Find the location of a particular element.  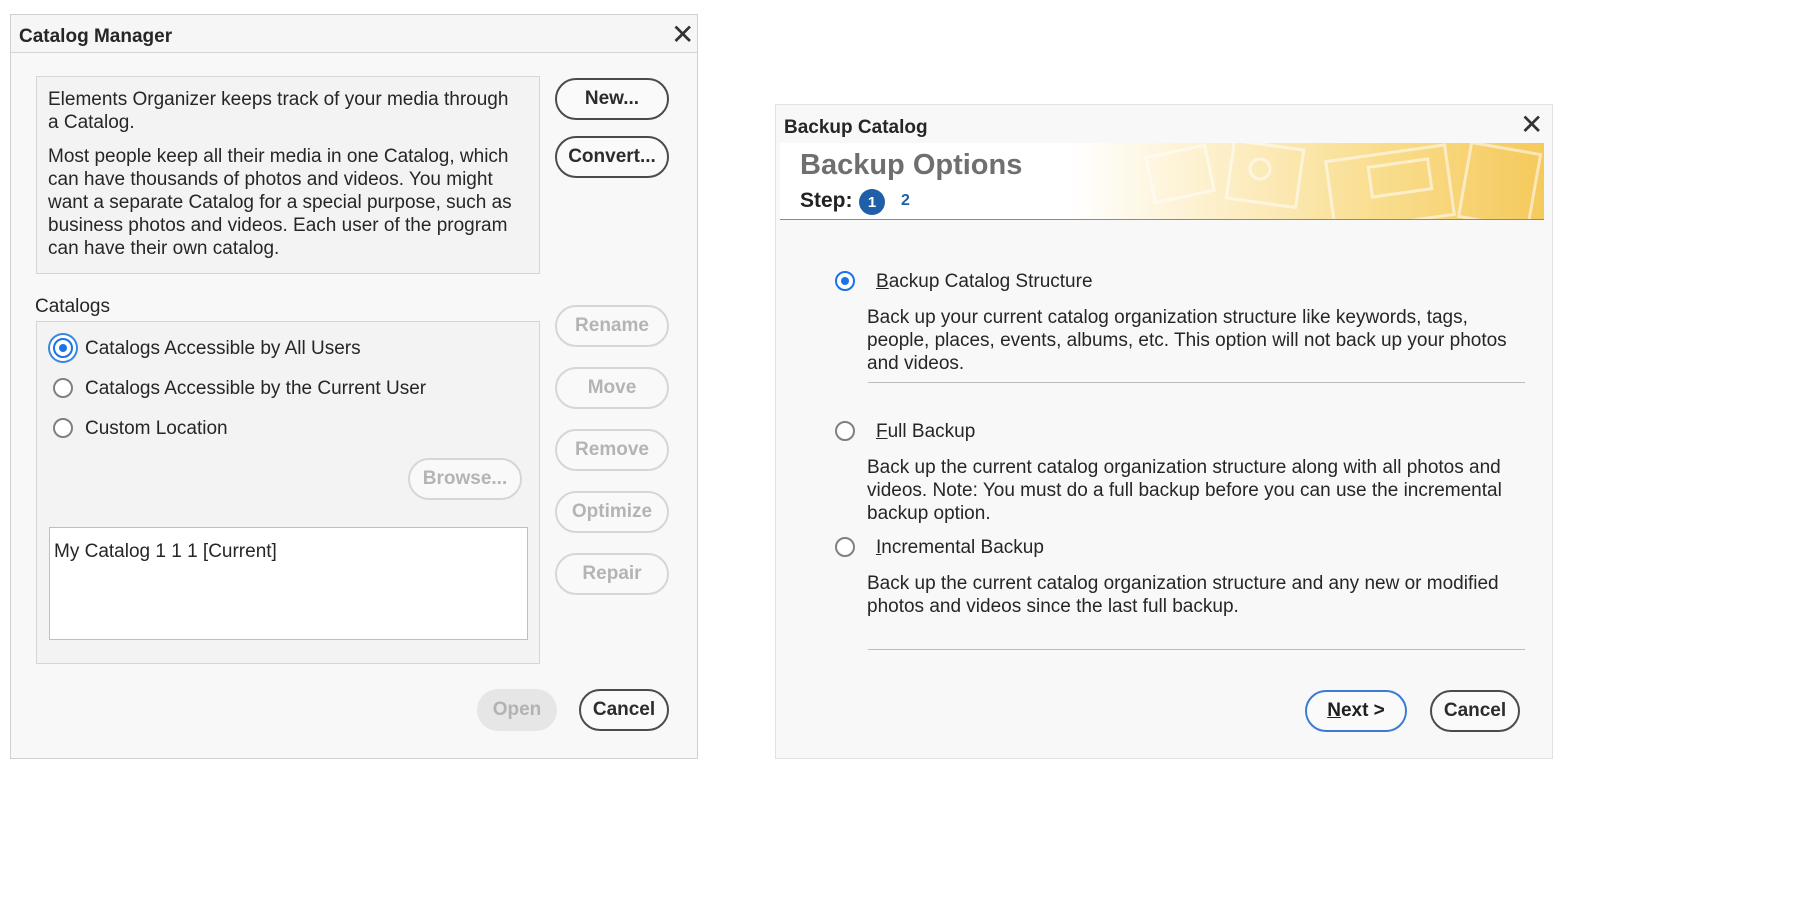

open-button: Open is located at coordinates (517, 710).